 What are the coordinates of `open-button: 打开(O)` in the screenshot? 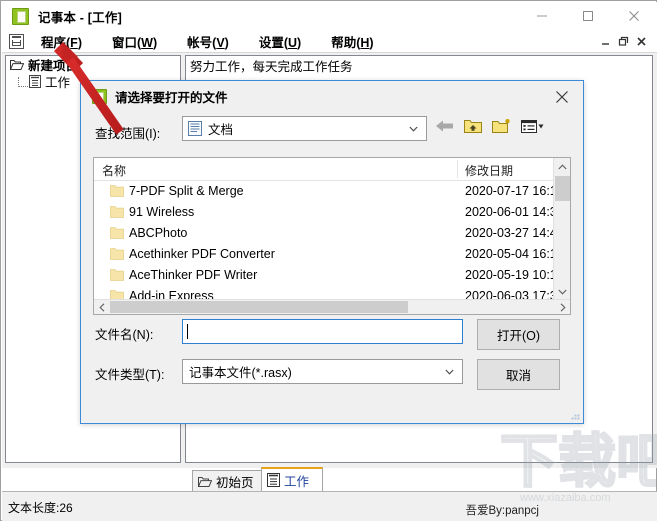 It's located at (518, 334).